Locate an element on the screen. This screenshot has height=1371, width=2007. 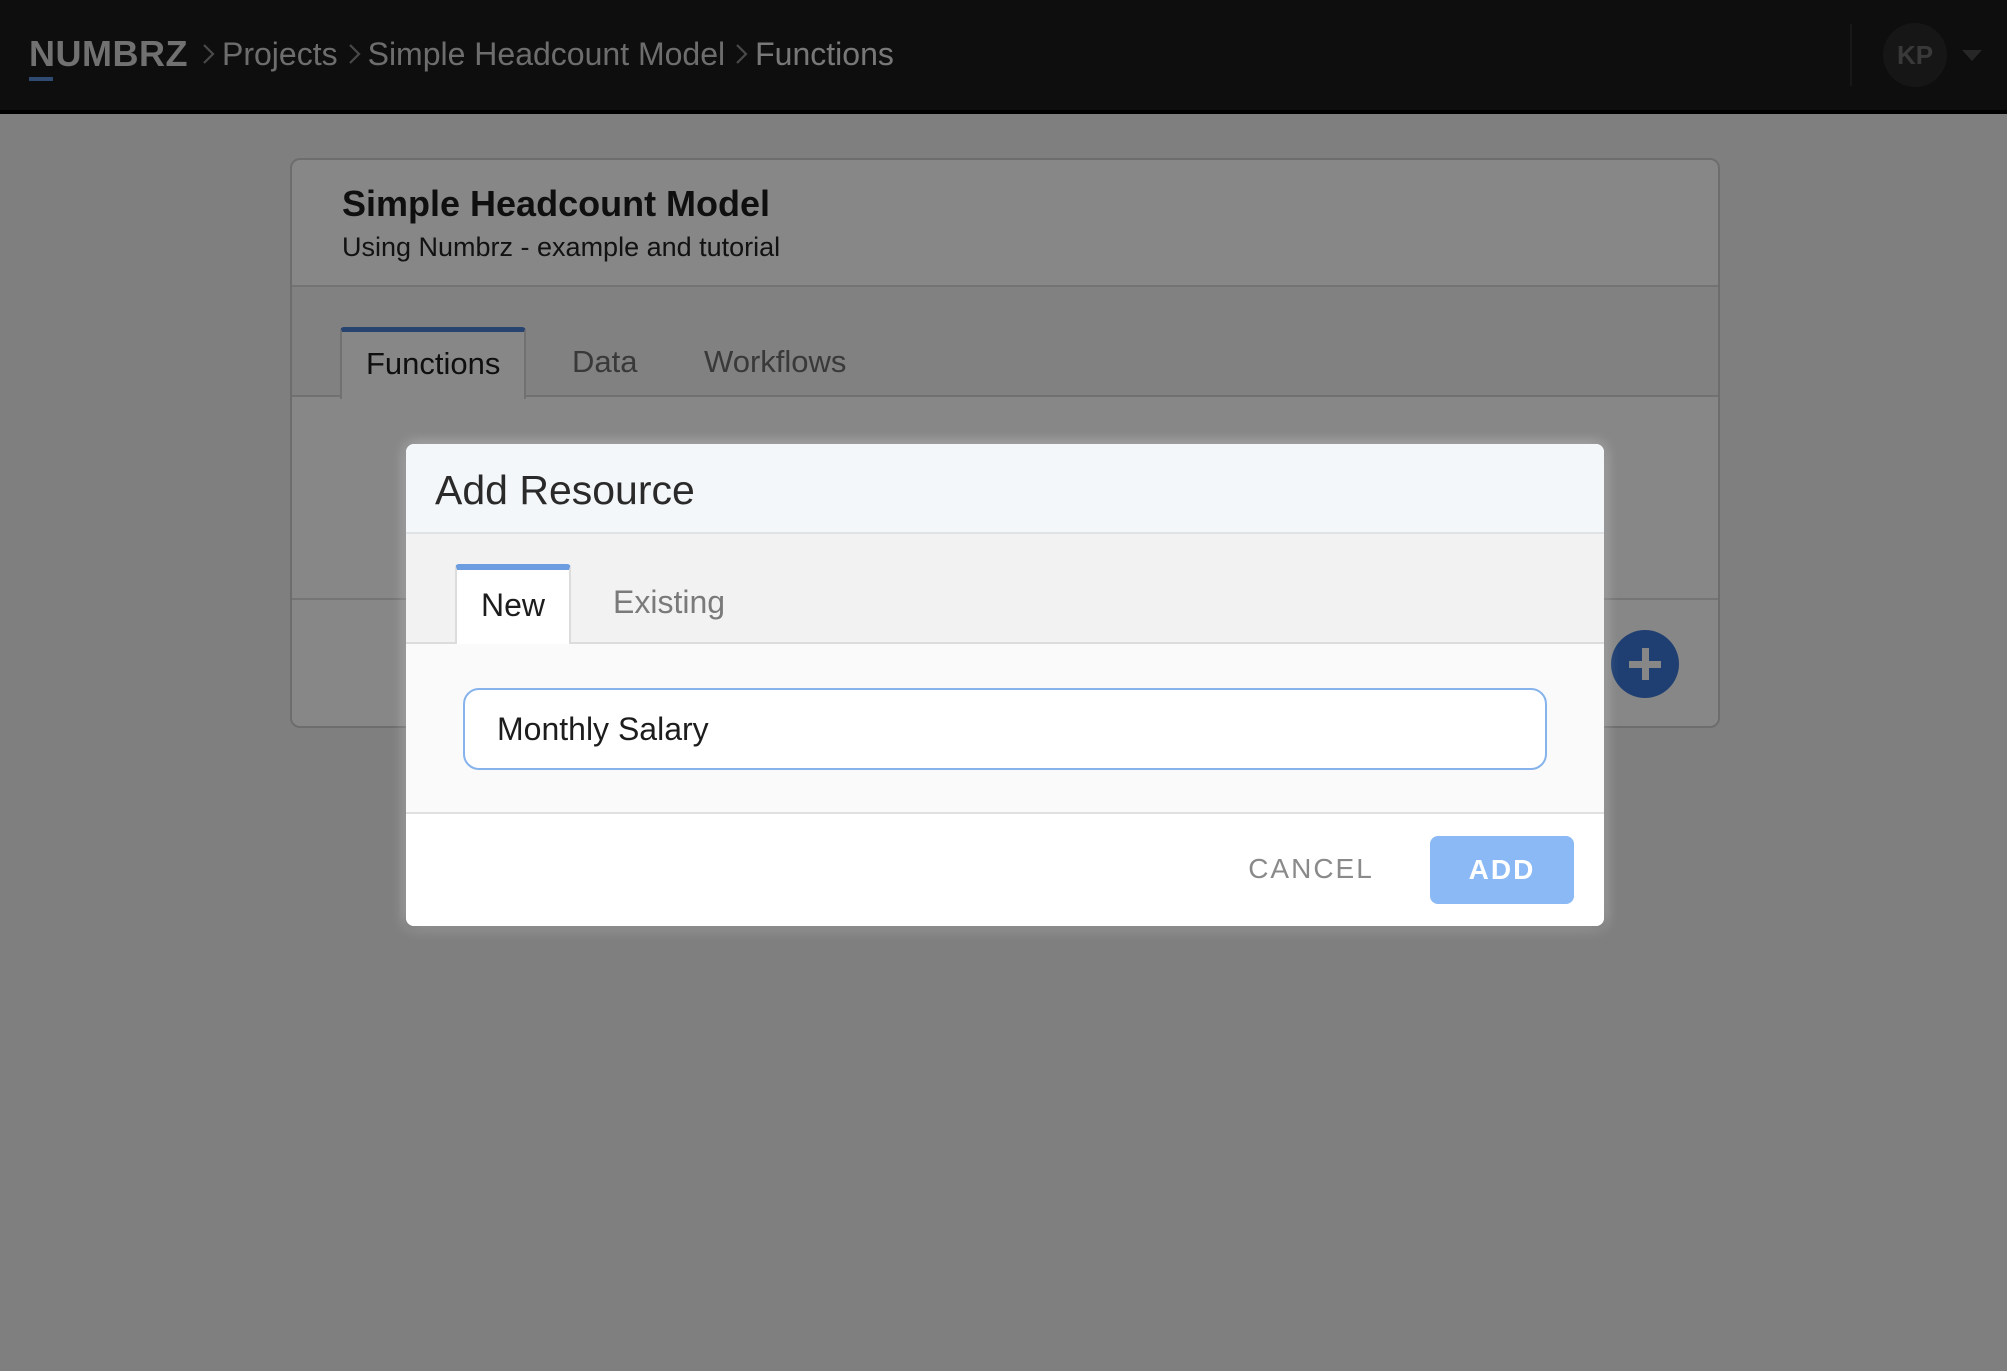
resource-name-input is located at coordinates (1005, 729).